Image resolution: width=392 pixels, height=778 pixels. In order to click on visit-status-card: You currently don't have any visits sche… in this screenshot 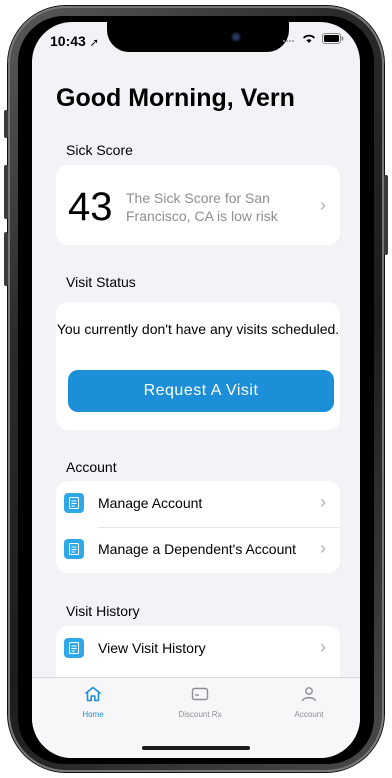, I will do `click(198, 366)`.